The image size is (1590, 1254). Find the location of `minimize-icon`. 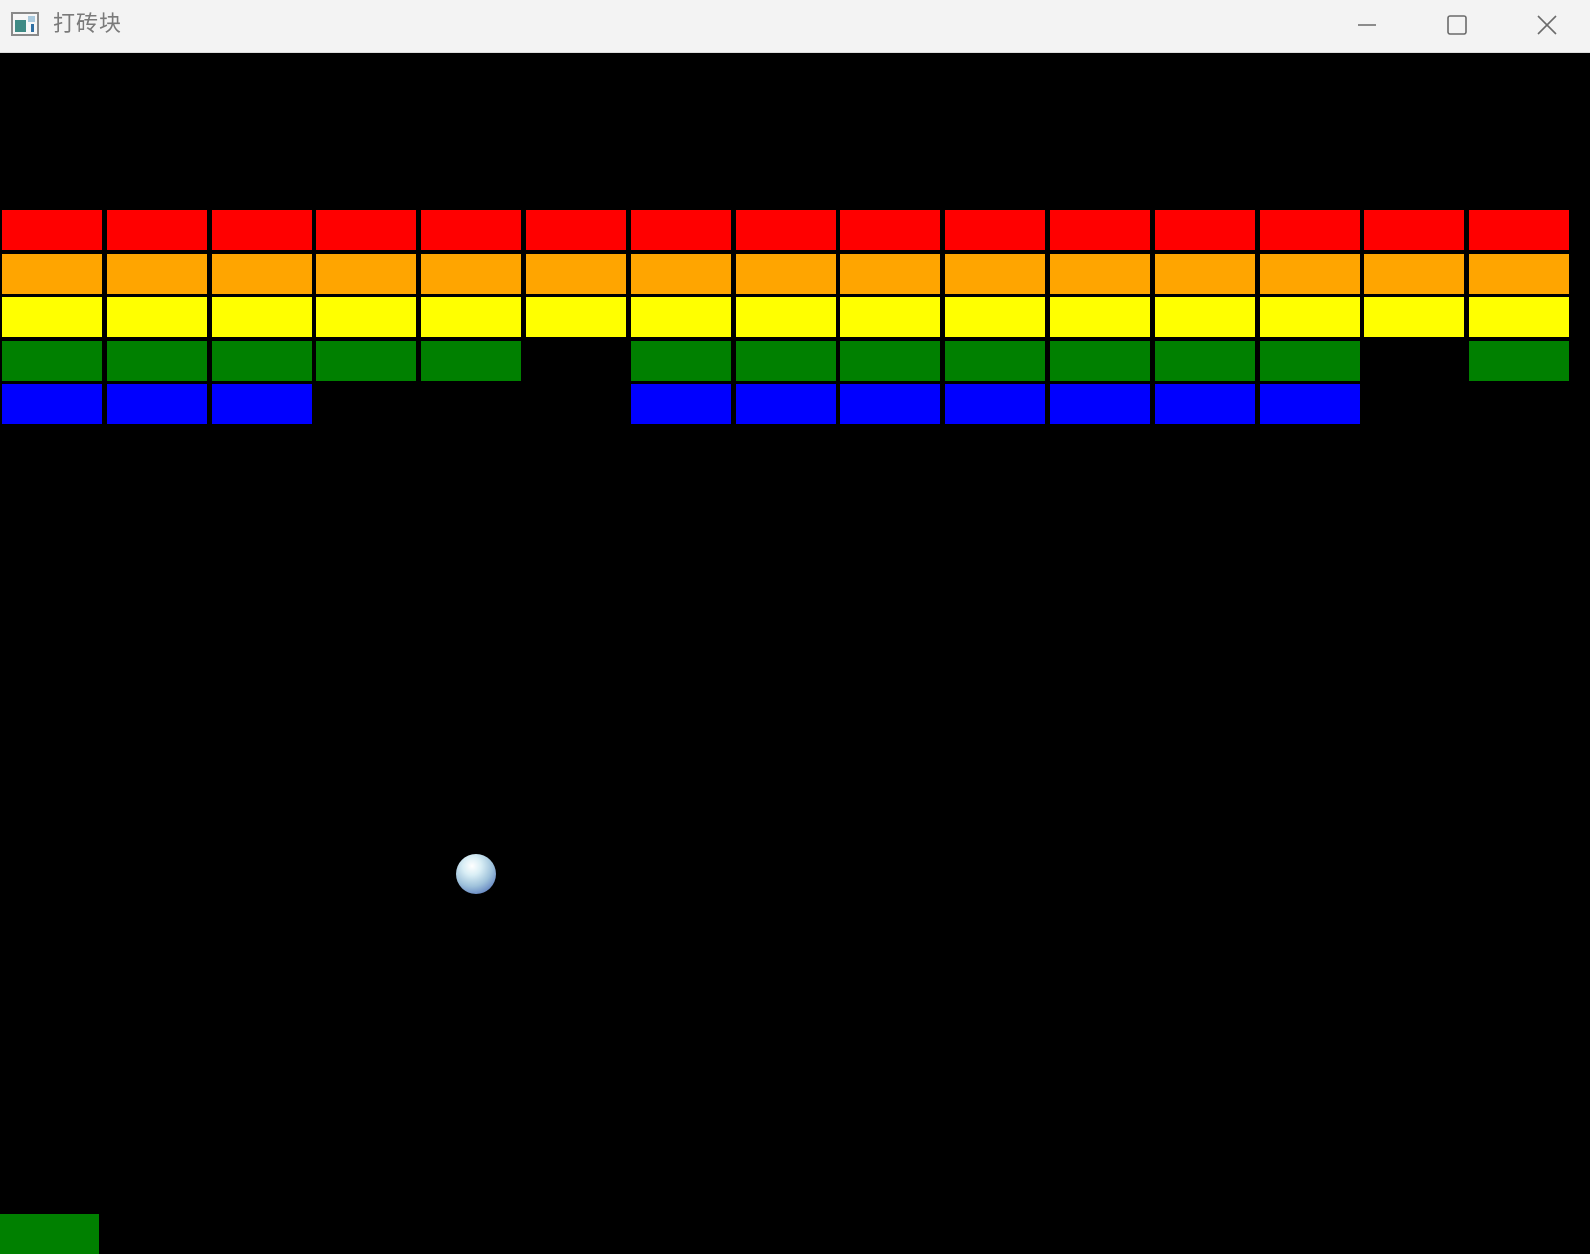

minimize-icon is located at coordinates (1367, 25).